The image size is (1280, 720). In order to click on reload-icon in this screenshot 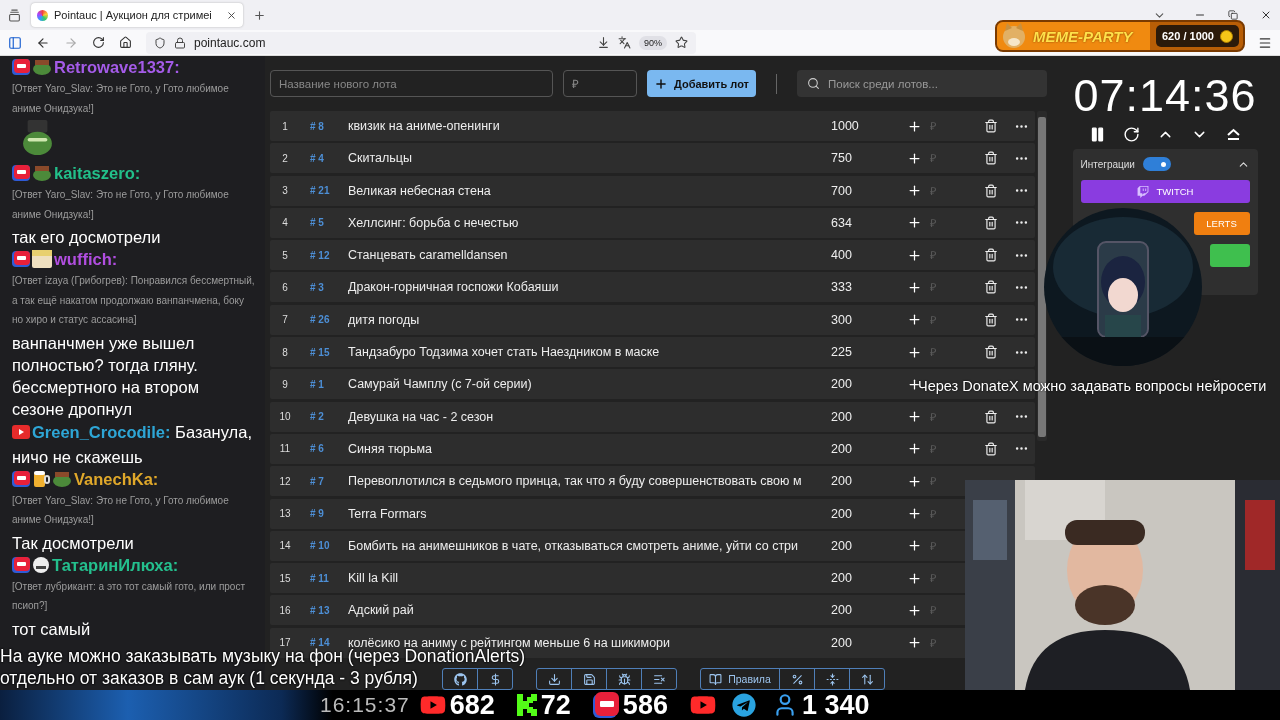, I will do `click(98, 42)`.